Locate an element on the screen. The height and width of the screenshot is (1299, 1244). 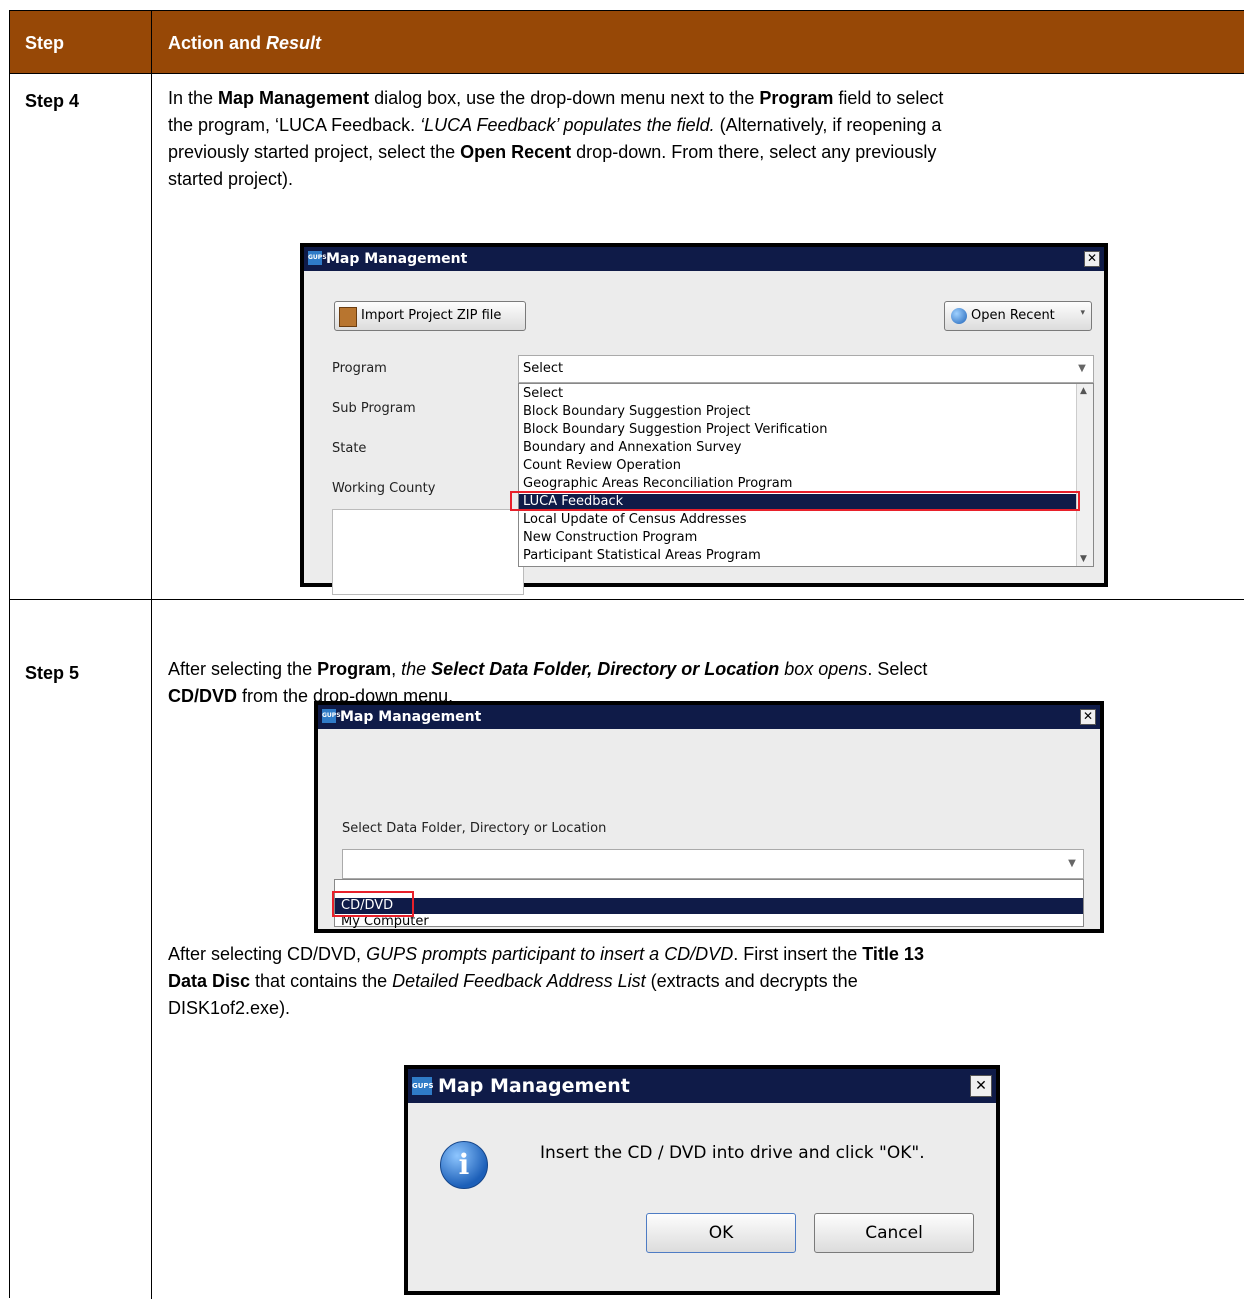
scroll-down-icon: ▼ is located at coordinates (1083, 559).